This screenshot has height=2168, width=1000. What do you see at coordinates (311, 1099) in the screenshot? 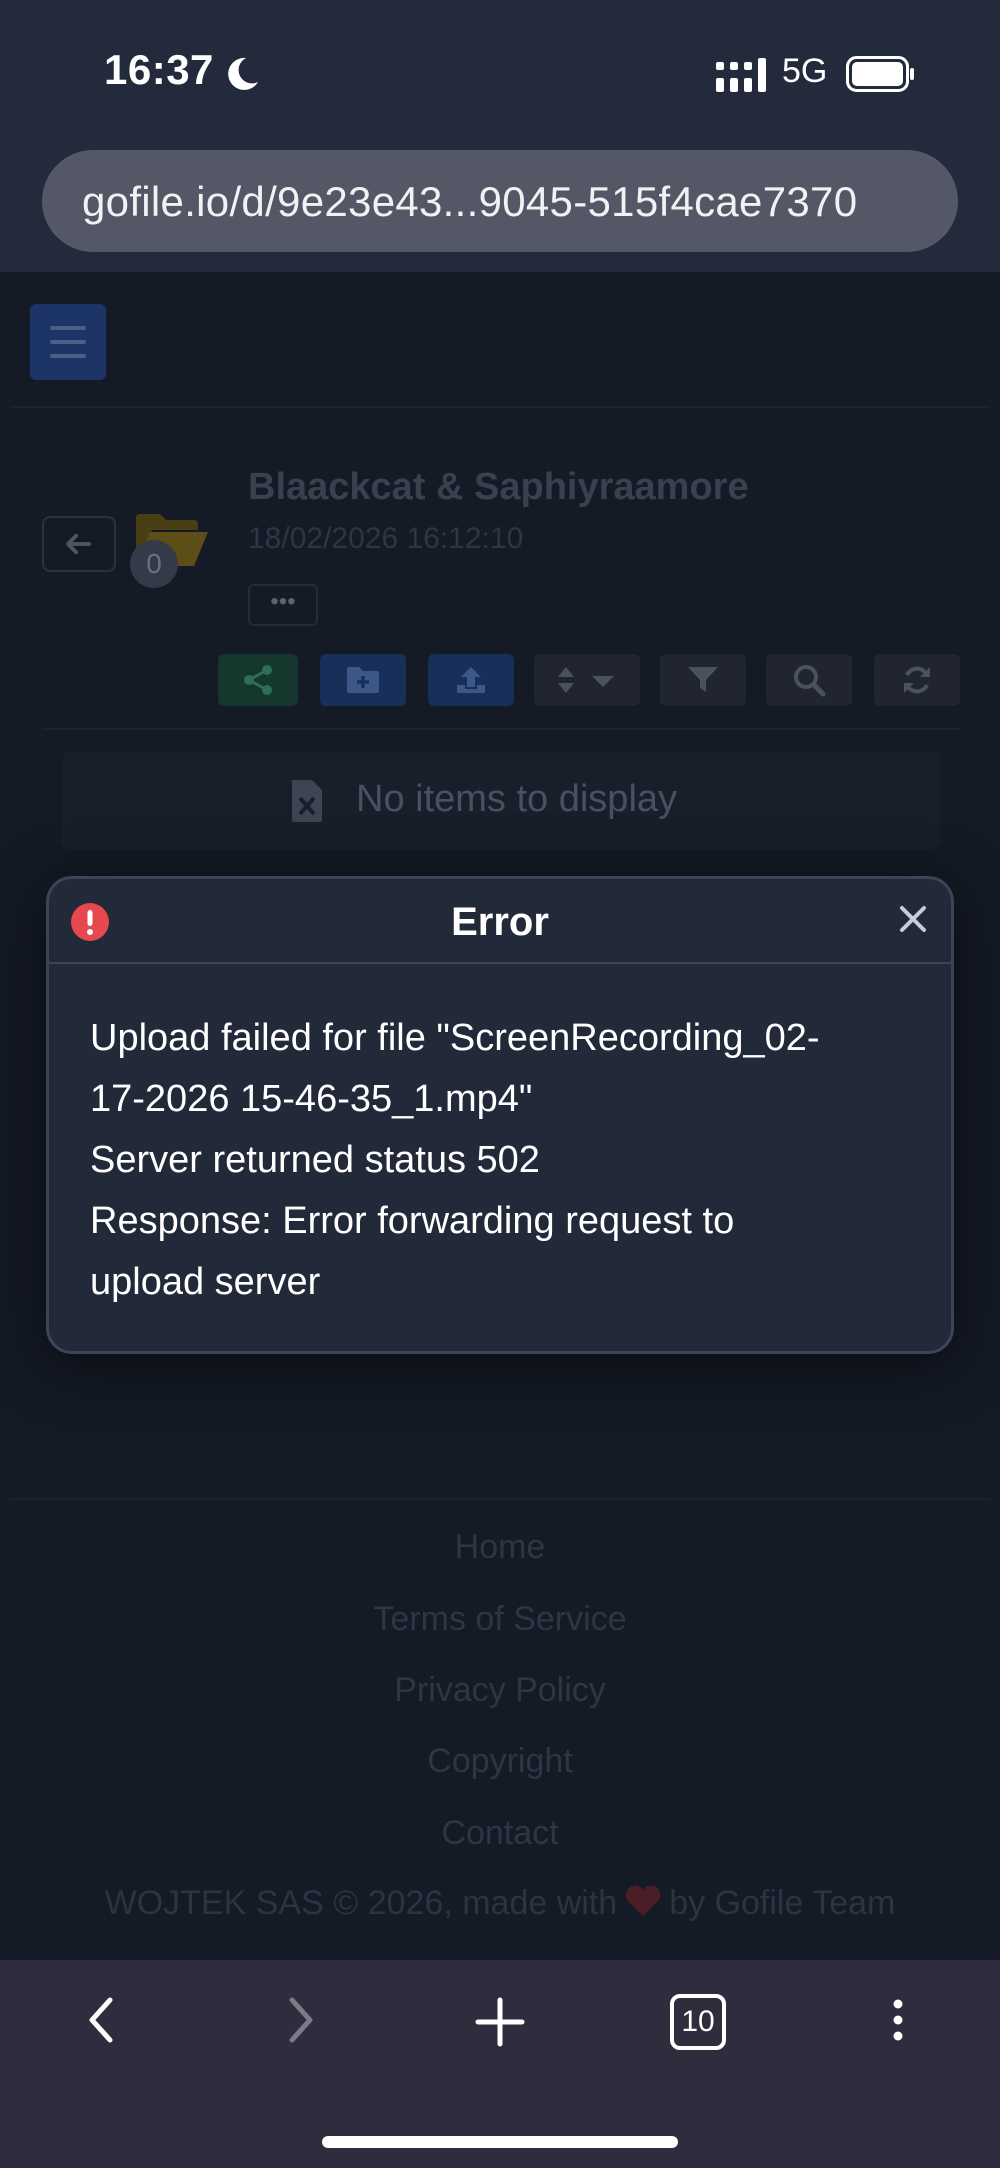
I see `message-line: 17-2026 15-46-35_1.mp4"` at bounding box center [311, 1099].